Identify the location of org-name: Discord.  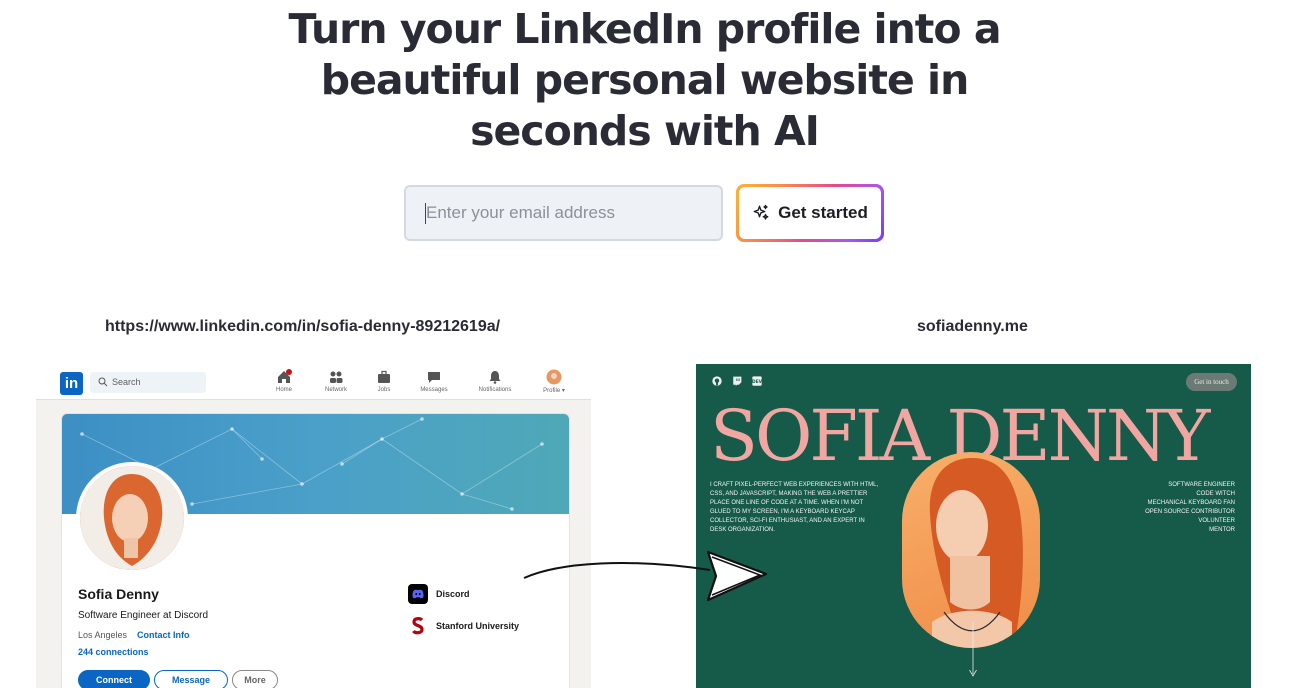
(453, 594).